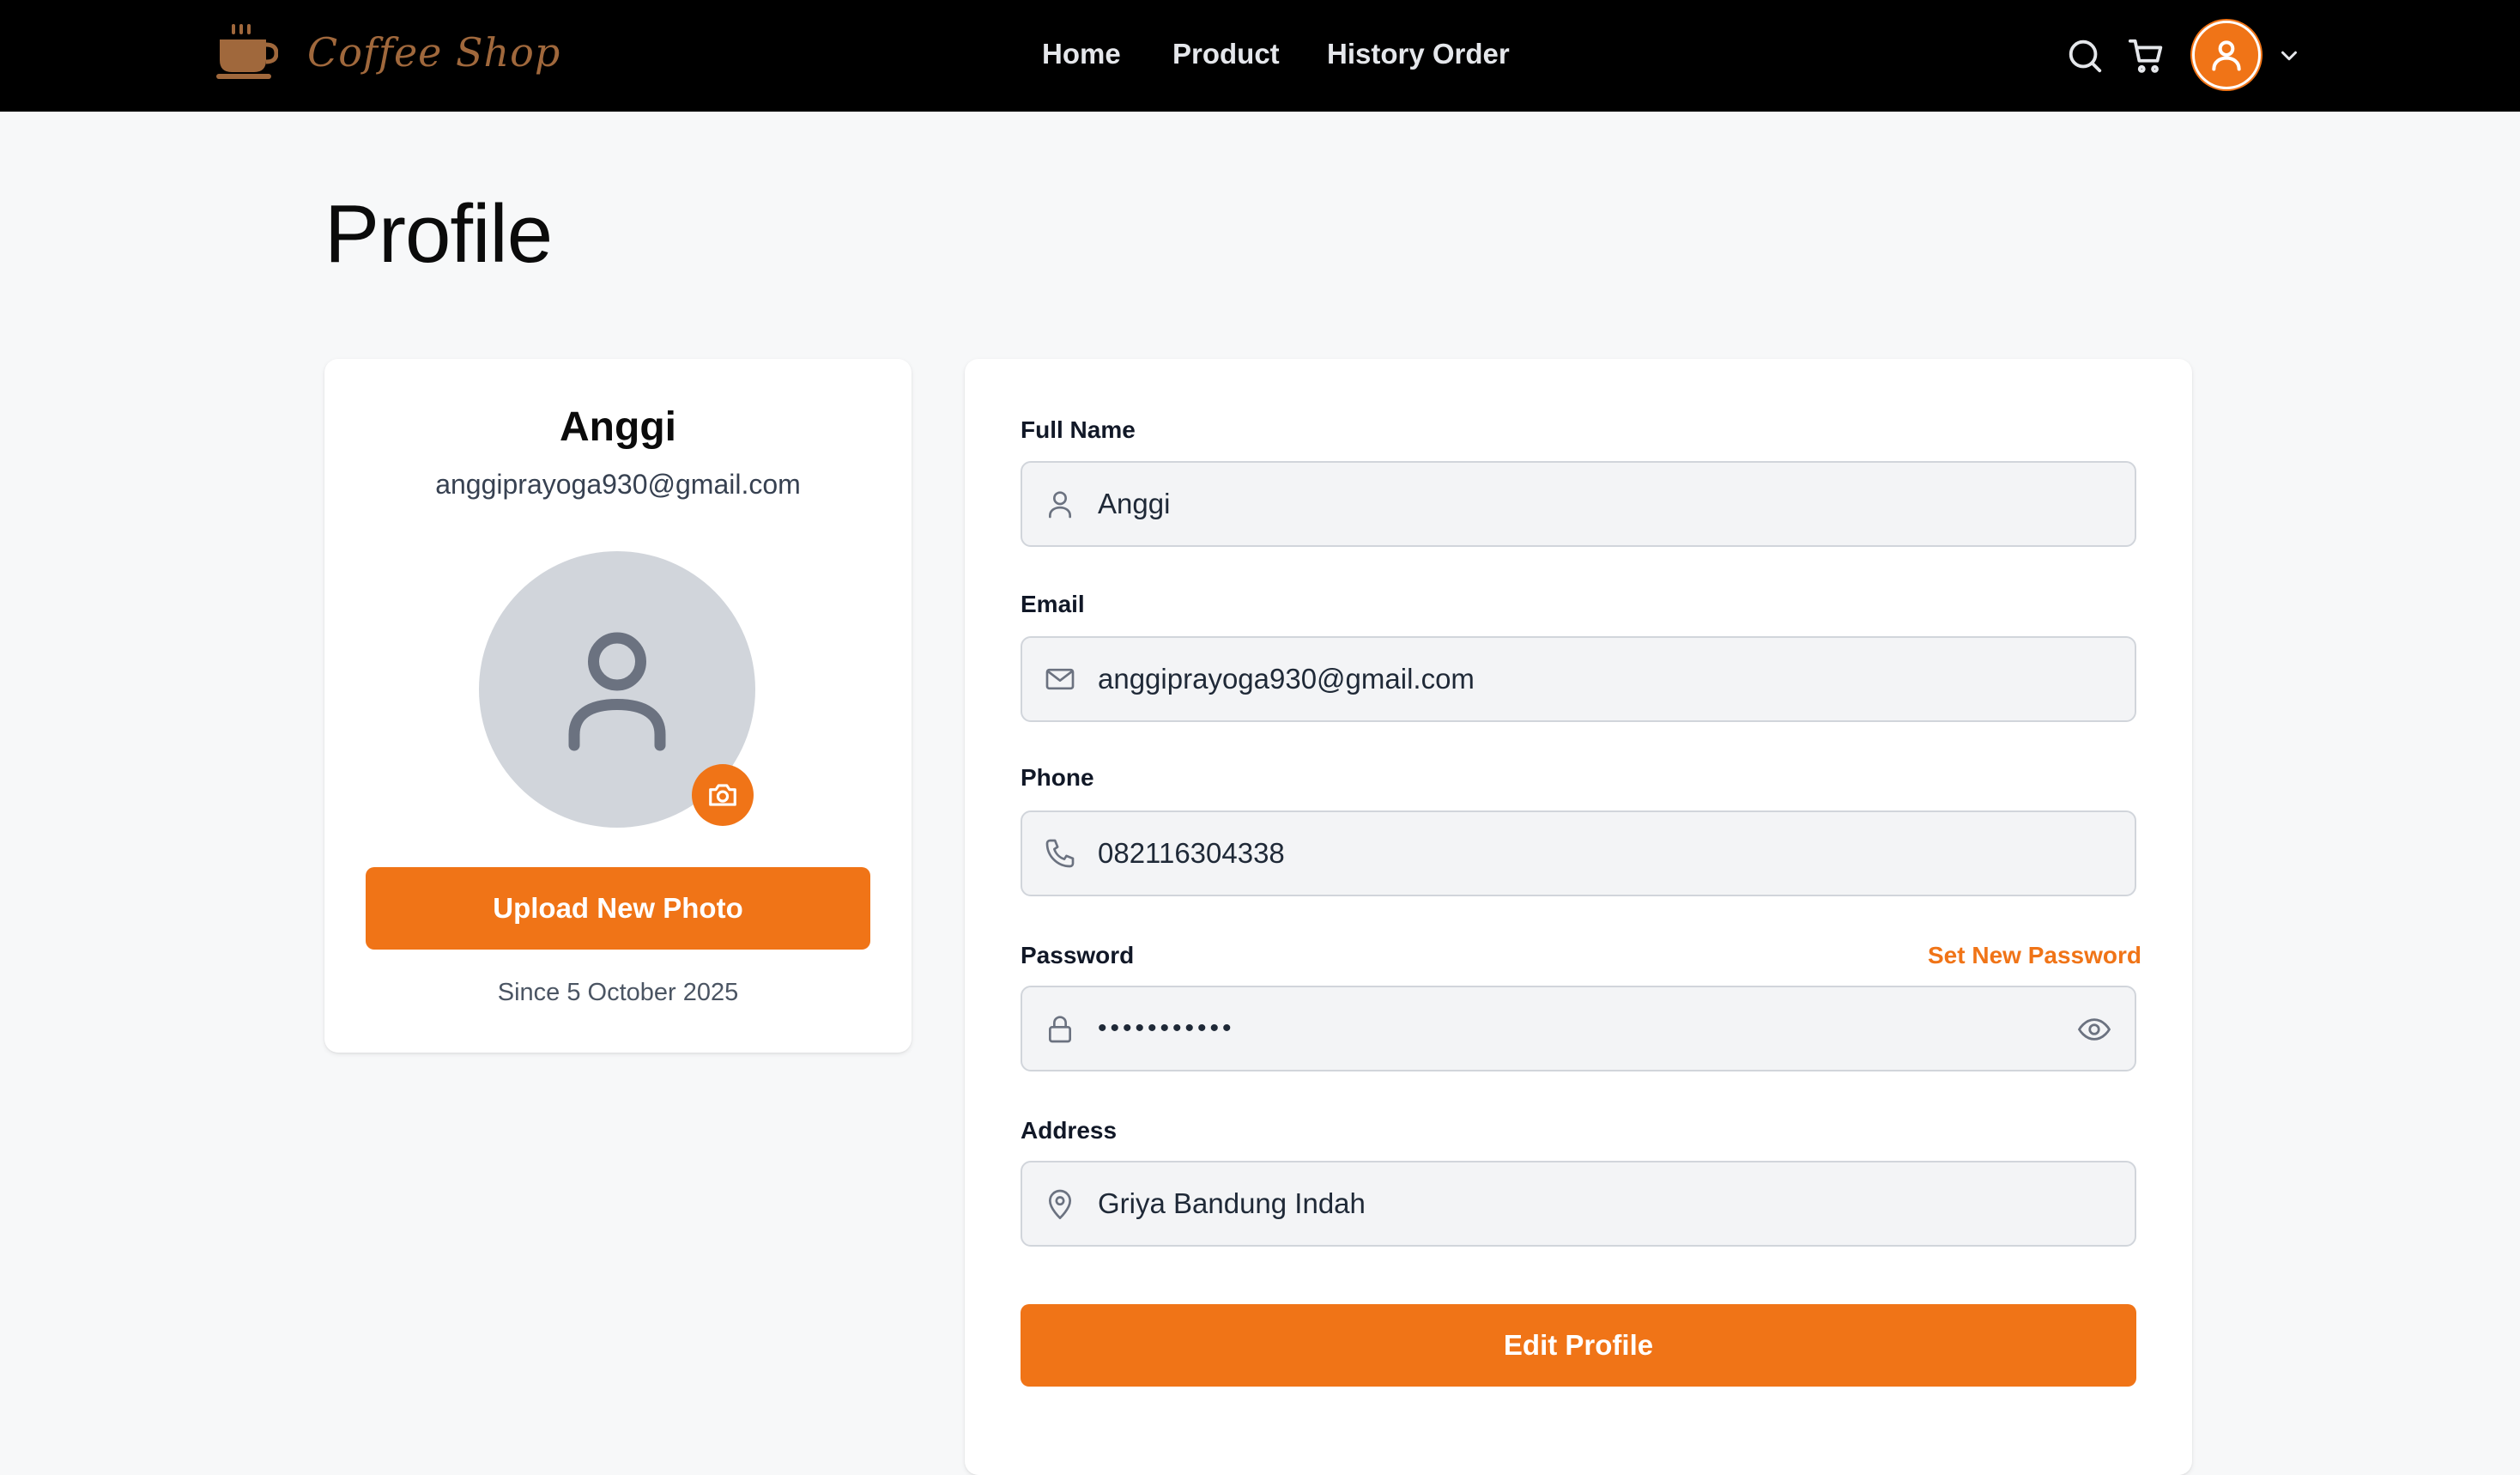 This screenshot has width=2520, height=1475. Describe the element at coordinates (1078, 955) in the screenshot. I see `password-label: Password` at that location.